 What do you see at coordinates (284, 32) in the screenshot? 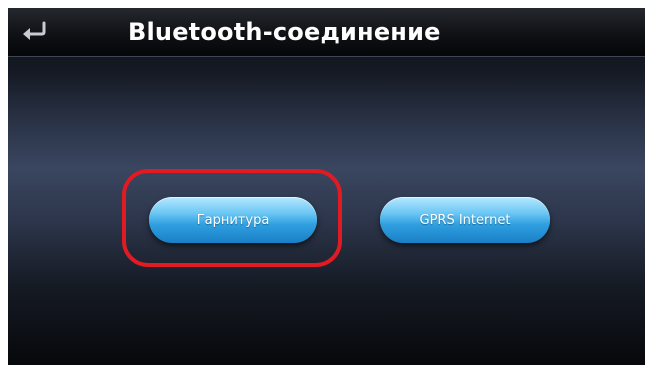
I see `page-title: Bluetooth-соединение` at bounding box center [284, 32].